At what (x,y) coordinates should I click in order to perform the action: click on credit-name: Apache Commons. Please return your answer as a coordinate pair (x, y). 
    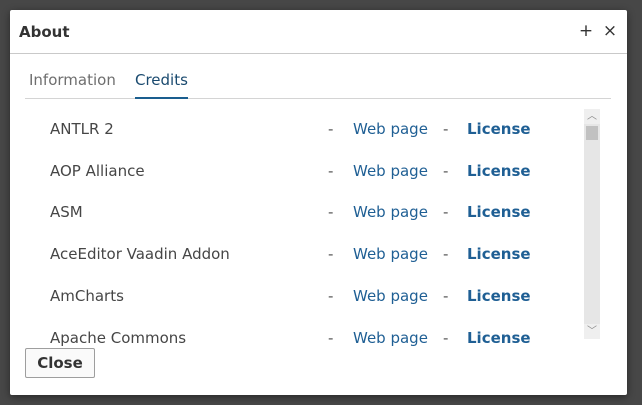
    Looking at the image, I should click on (118, 338).